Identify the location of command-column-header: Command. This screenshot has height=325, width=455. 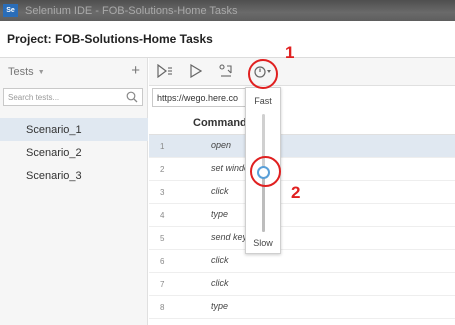
(220, 123).